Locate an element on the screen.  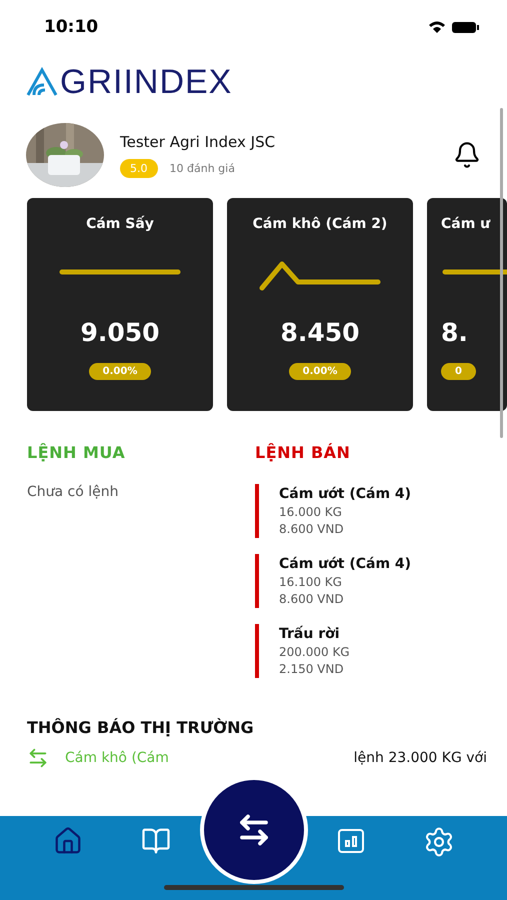
sell-order: Cám ướt (Cám 4) 16.100 KG 8.600 VND is located at coordinates (381, 581).